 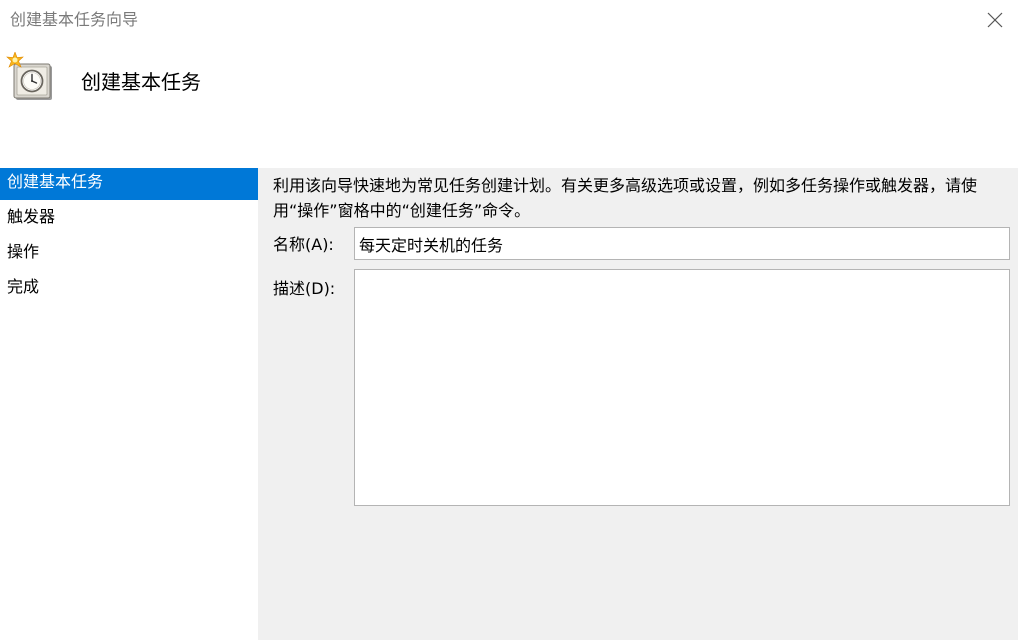 What do you see at coordinates (141, 82) in the screenshot?
I see `page-title: 创建基本任务` at bounding box center [141, 82].